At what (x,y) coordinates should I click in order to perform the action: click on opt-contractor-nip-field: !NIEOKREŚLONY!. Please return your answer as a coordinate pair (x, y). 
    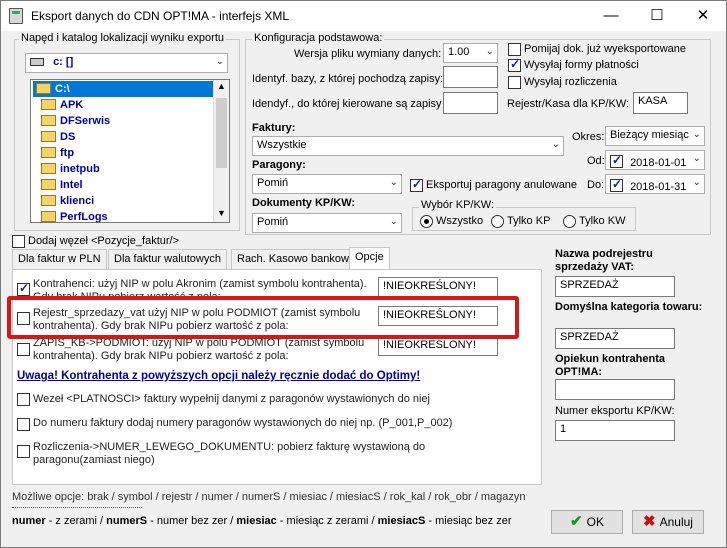
    Looking at the image, I should click on (438, 287).